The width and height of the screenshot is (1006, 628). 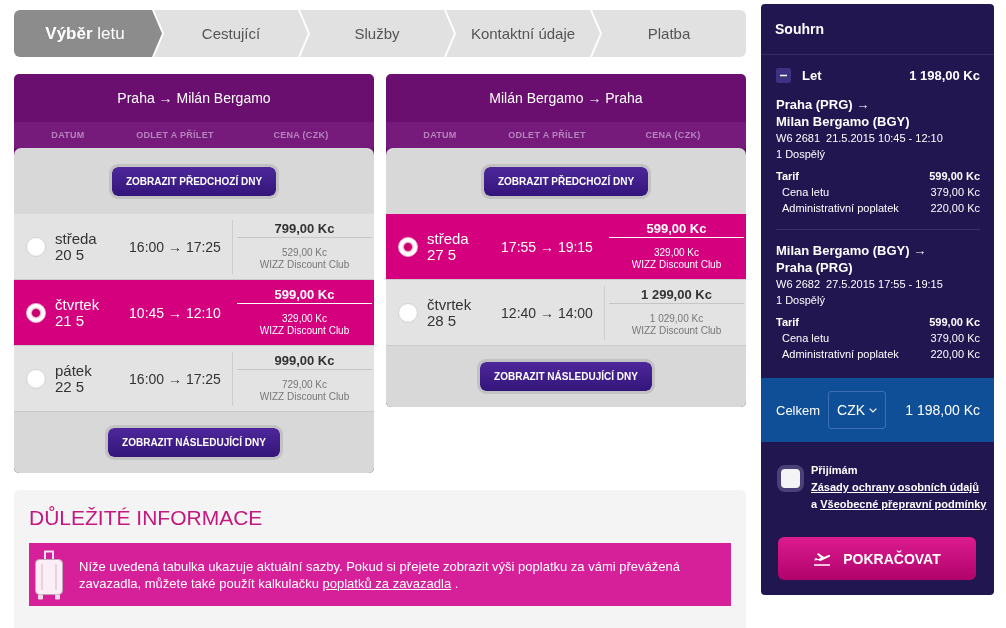 What do you see at coordinates (895, 487) in the screenshot?
I see `privacy-policy-link: Zásady ochrany osobních údajů` at bounding box center [895, 487].